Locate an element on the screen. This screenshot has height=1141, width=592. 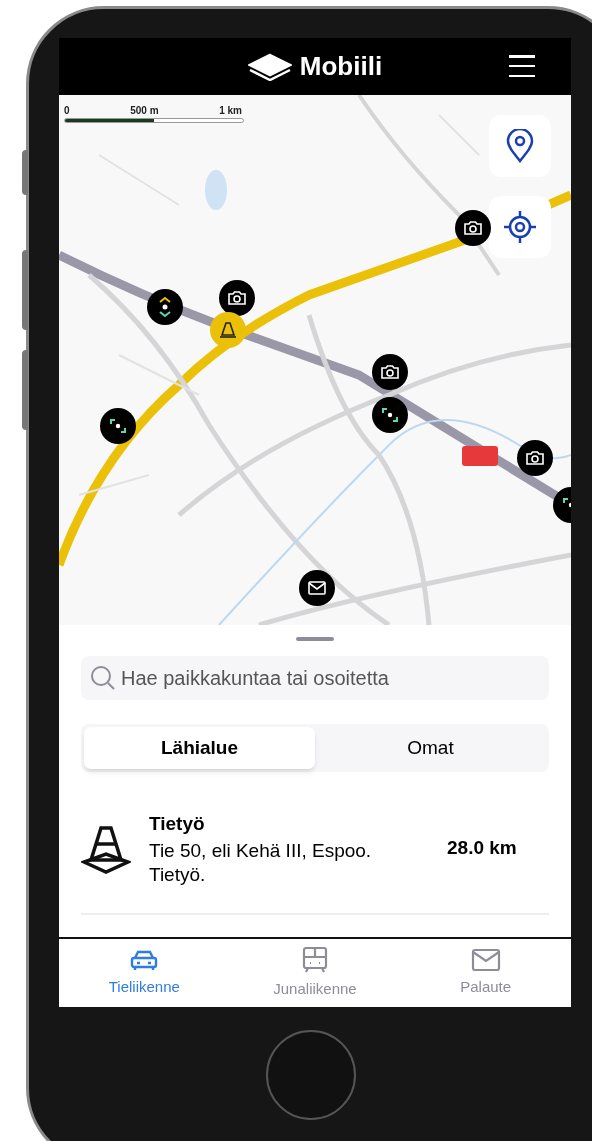
side-key is located at coordinates (25, 172).